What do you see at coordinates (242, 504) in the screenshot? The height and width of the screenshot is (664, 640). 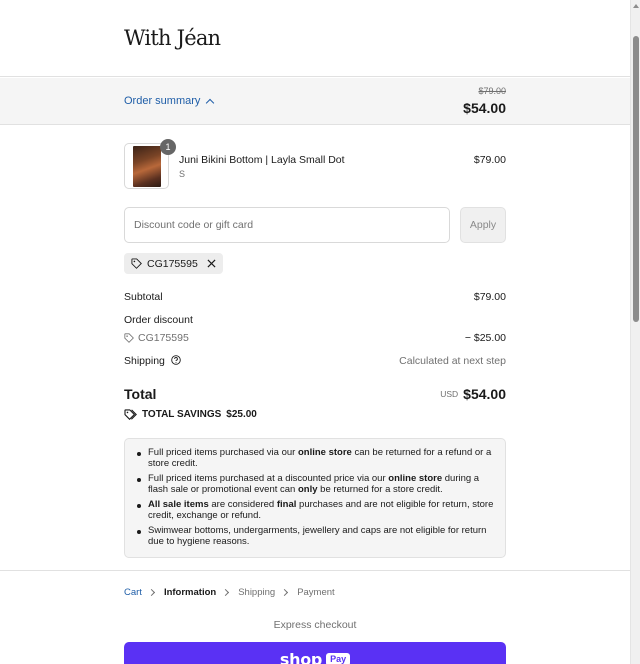 I see `policy-text: are considered` at bounding box center [242, 504].